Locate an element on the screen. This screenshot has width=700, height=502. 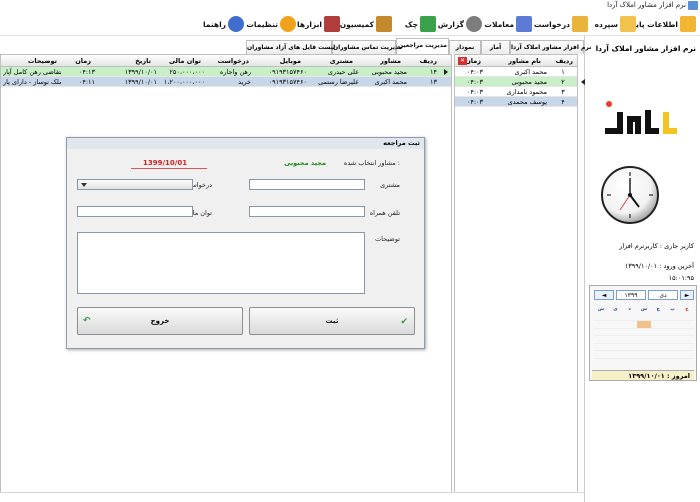
calendar-month: دی is located at coordinates (663, 295).